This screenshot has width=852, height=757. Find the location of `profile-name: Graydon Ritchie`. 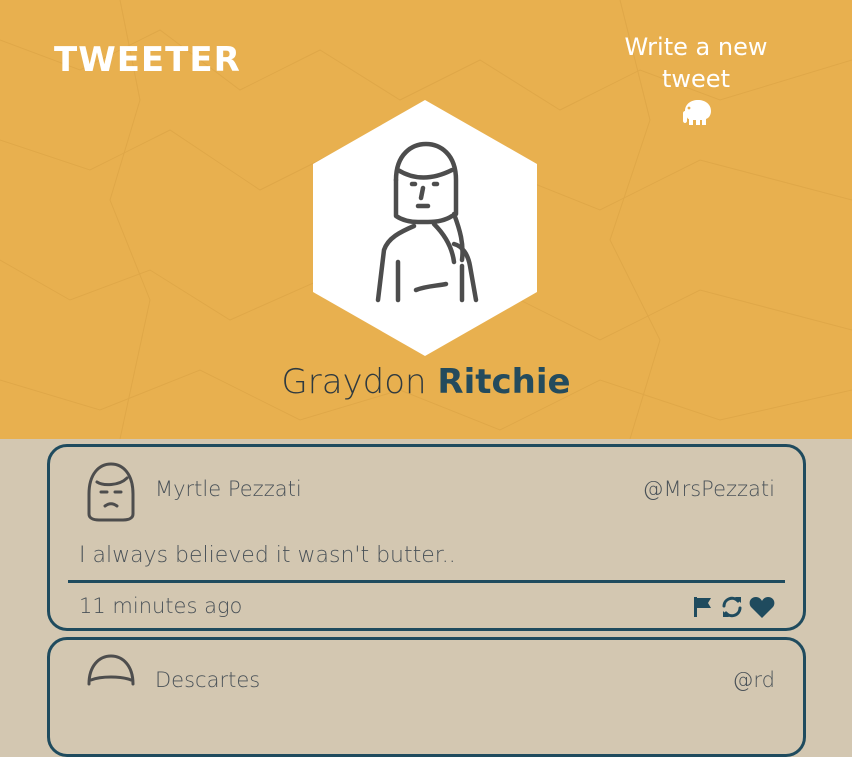

profile-name: Graydon Ritchie is located at coordinates (426, 382).